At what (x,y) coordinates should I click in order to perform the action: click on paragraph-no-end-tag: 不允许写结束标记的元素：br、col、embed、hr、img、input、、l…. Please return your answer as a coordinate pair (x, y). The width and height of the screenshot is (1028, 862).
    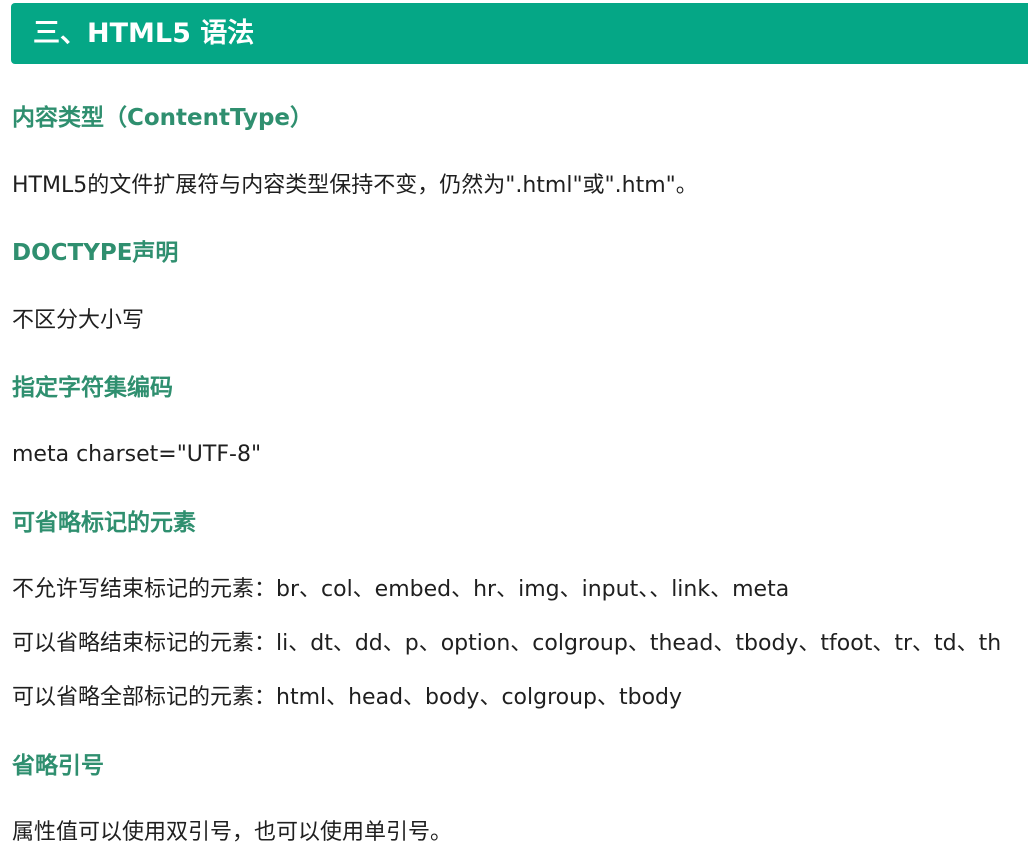
    Looking at the image, I should click on (401, 589).